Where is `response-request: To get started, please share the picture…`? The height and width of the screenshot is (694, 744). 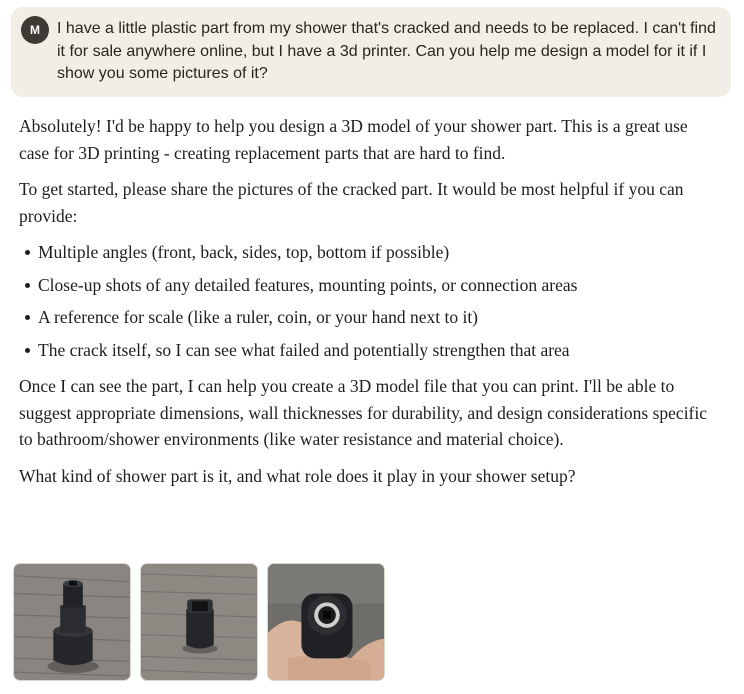
response-request: To get started, please share the picture… is located at coordinates (351, 202).